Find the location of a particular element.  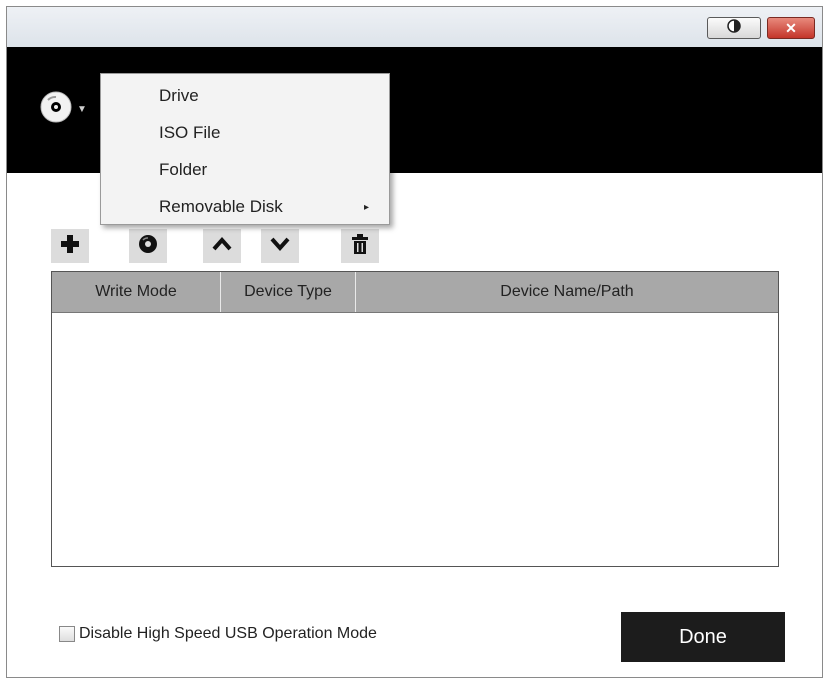

column-header-device-name-path: Device Name/Path is located at coordinates (567, 292).